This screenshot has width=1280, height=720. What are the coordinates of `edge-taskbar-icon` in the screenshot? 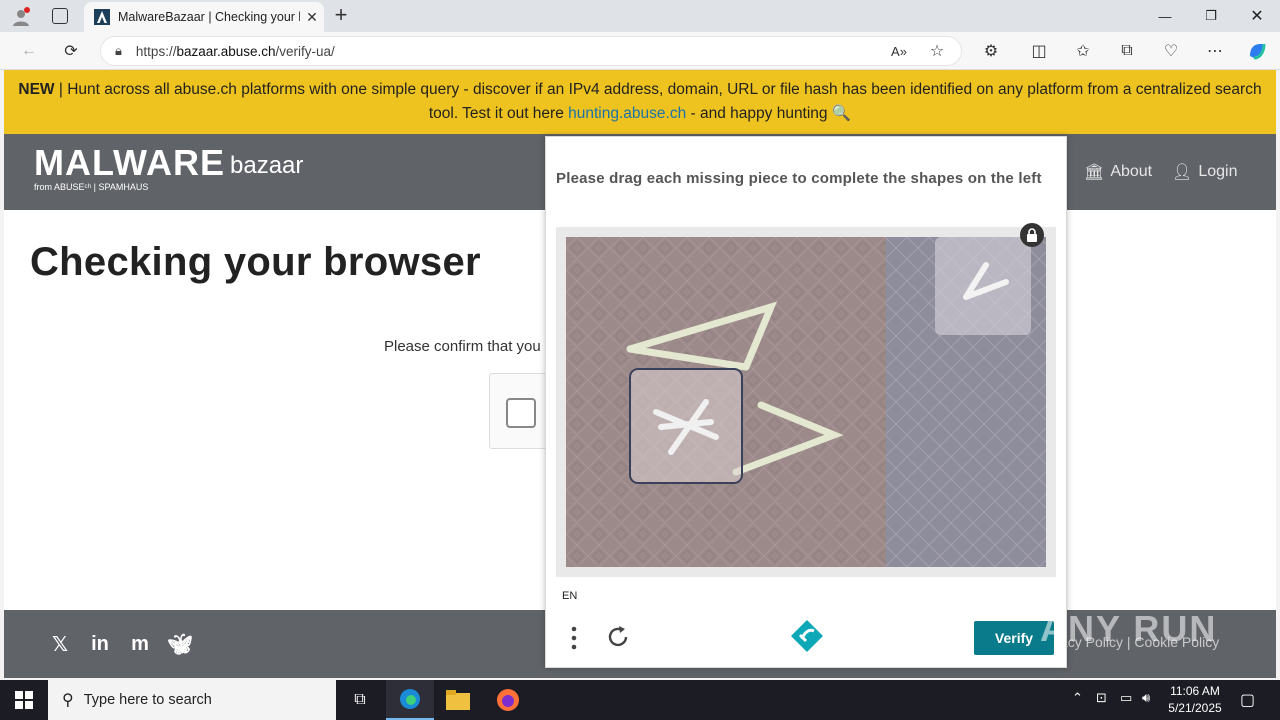 It's located at (410, 700).